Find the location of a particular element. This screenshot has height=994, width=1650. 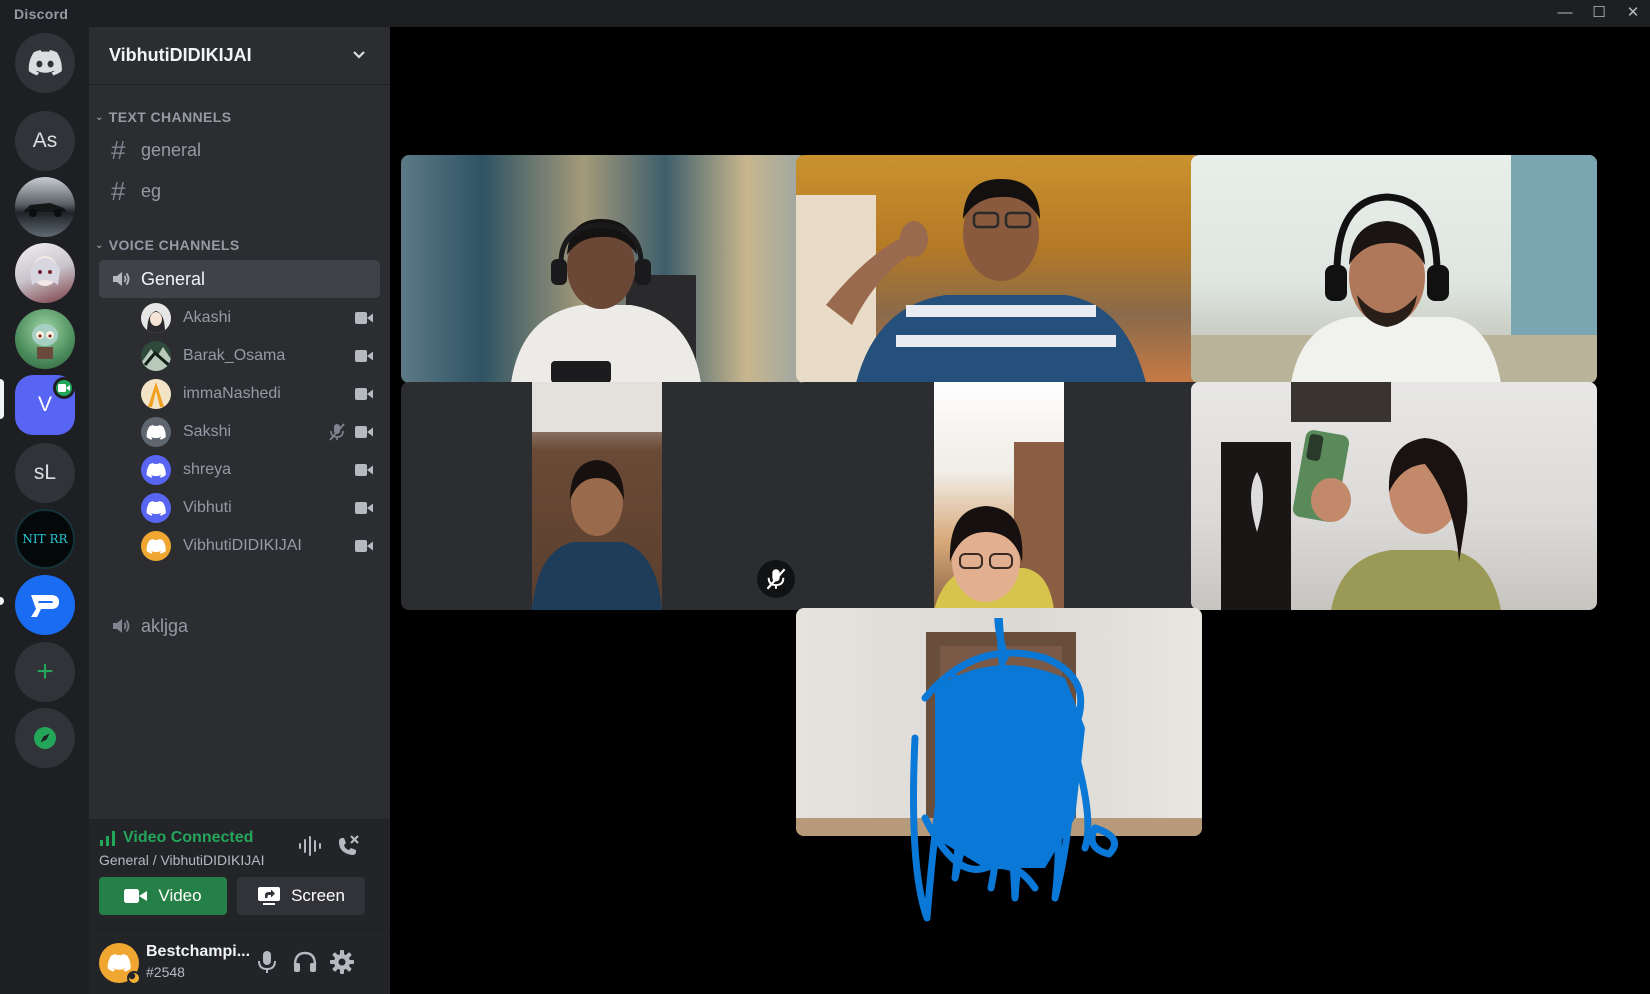

voice-user-name: Barak_Osama is located at coordinates (234, 355).